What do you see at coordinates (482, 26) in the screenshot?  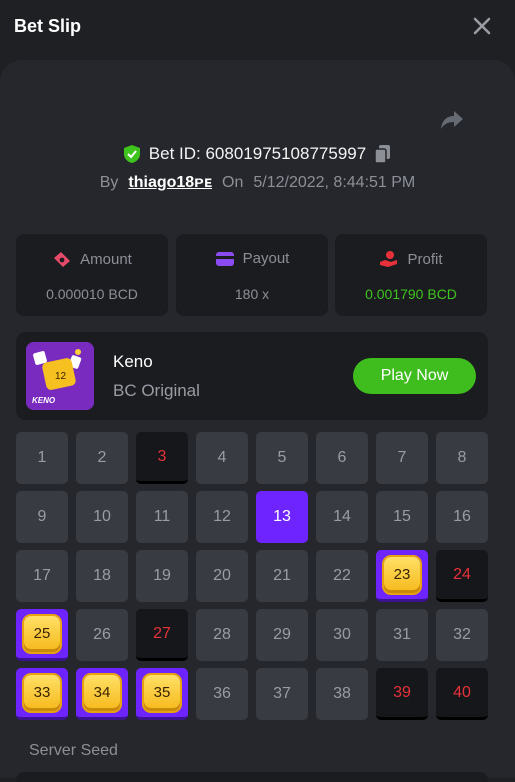 I see `close-button` at bounding box center [482, 26].